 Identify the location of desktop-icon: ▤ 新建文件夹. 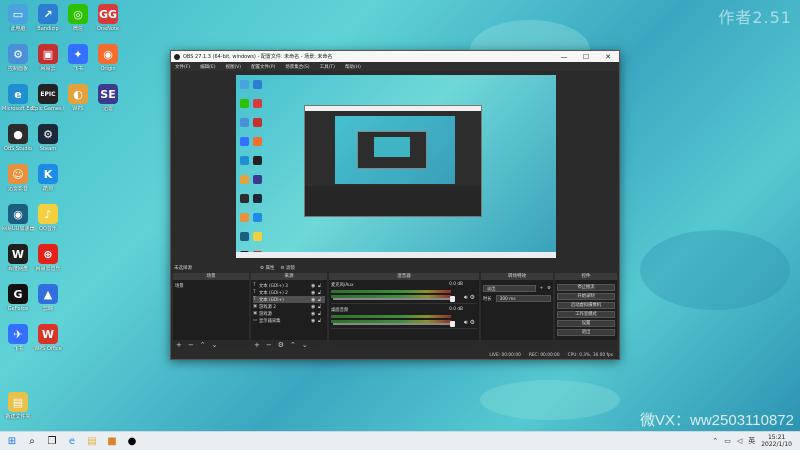
(18, 406).